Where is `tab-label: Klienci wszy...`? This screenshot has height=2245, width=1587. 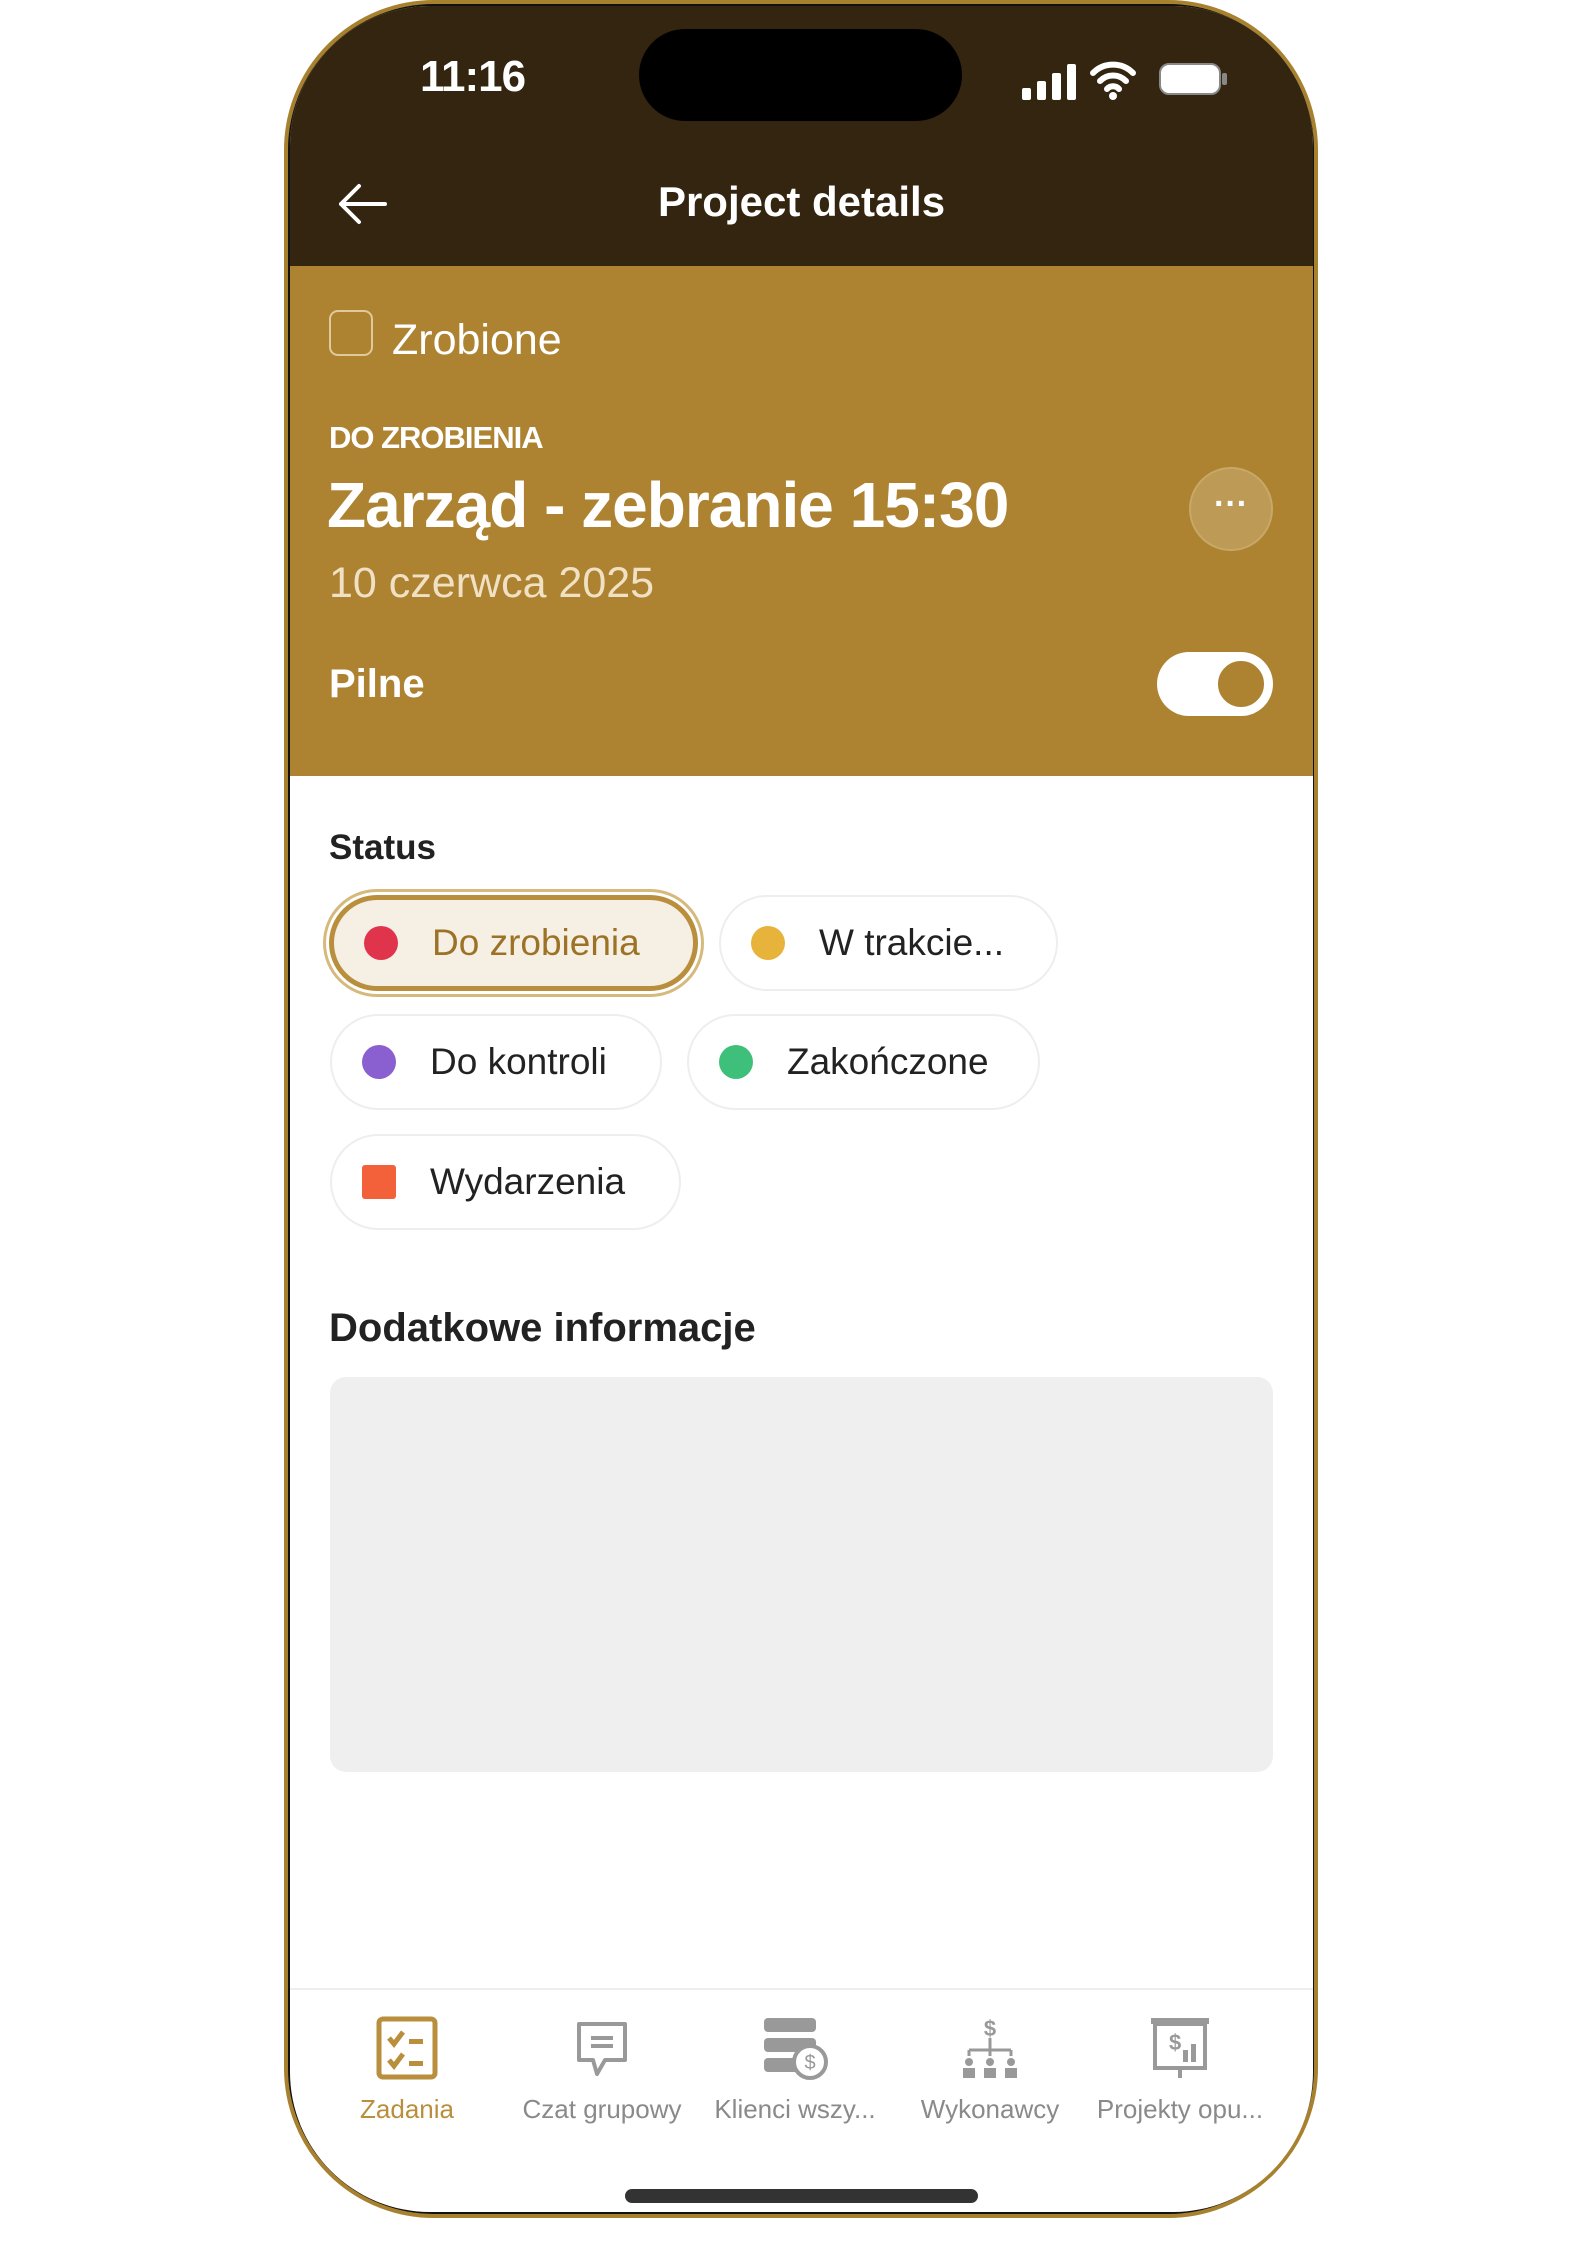
tab-label: Klienci wszy... is located at coordinates (795, 2109).